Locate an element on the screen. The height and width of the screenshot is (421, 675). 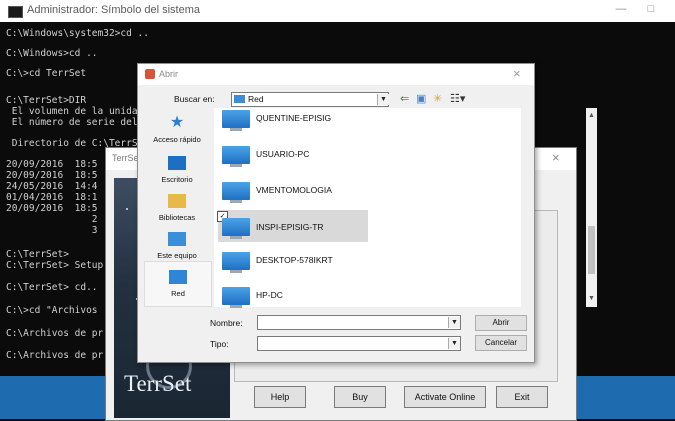
computer-icon is located at coordinates (177, 239).